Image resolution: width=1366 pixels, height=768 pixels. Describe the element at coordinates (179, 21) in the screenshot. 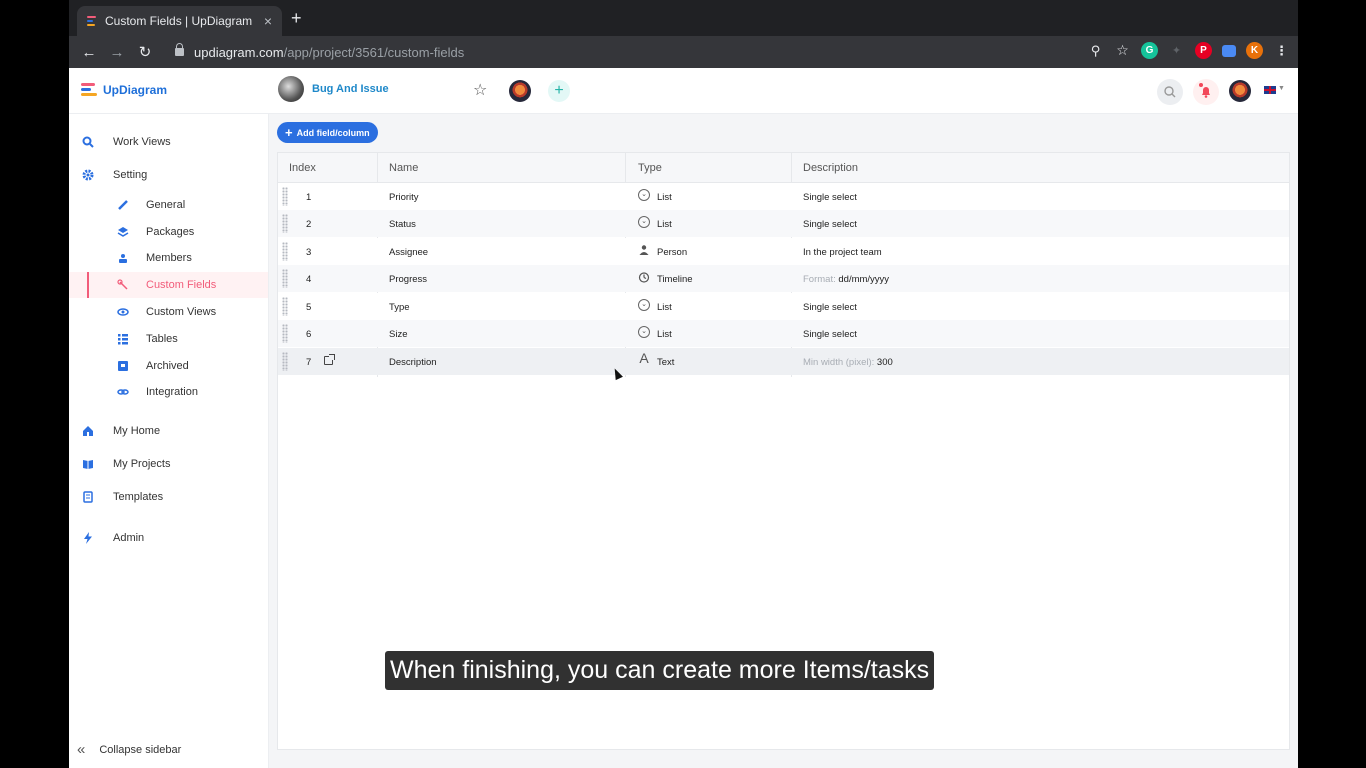

I see `browser-tab: Custom Fields | UpDiagram ×` at that location.